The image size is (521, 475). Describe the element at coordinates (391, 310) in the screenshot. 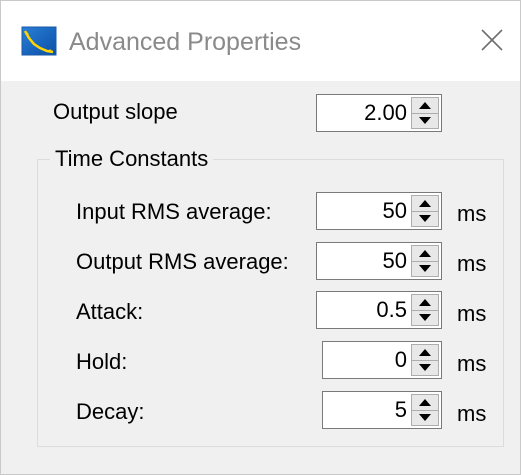

I see `attack-value: 0.5` at that location.